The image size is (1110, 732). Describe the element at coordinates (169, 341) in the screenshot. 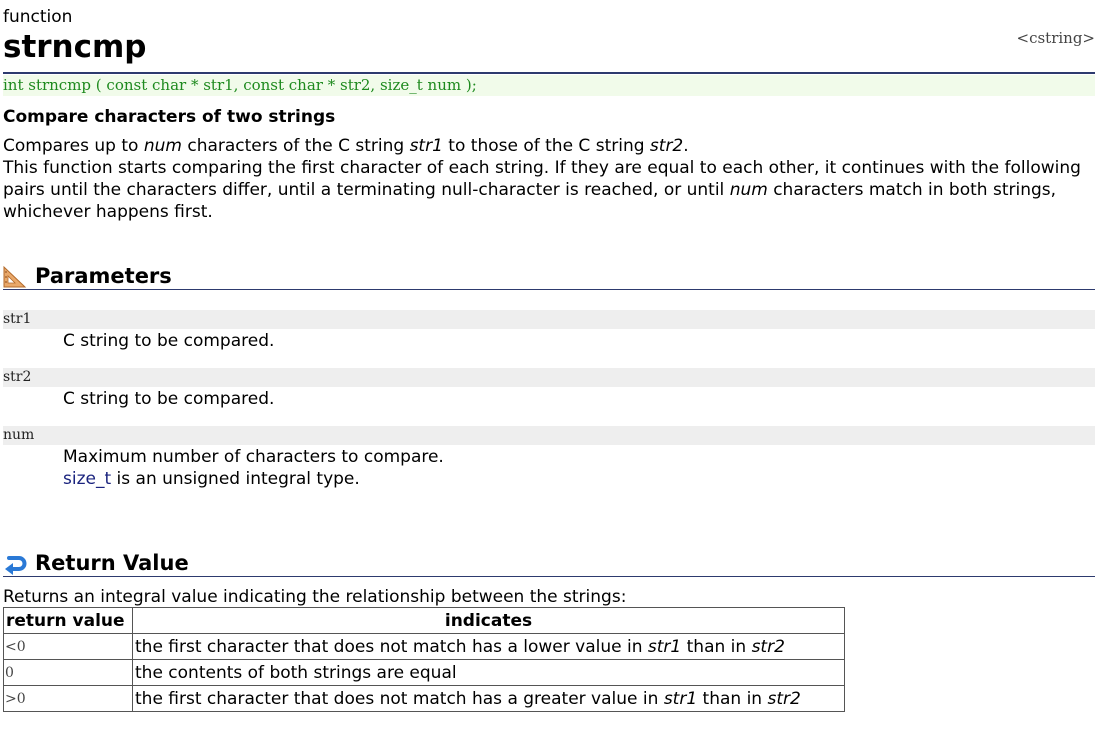

I see `param-desc-str1: C string to be compared.` at that location.